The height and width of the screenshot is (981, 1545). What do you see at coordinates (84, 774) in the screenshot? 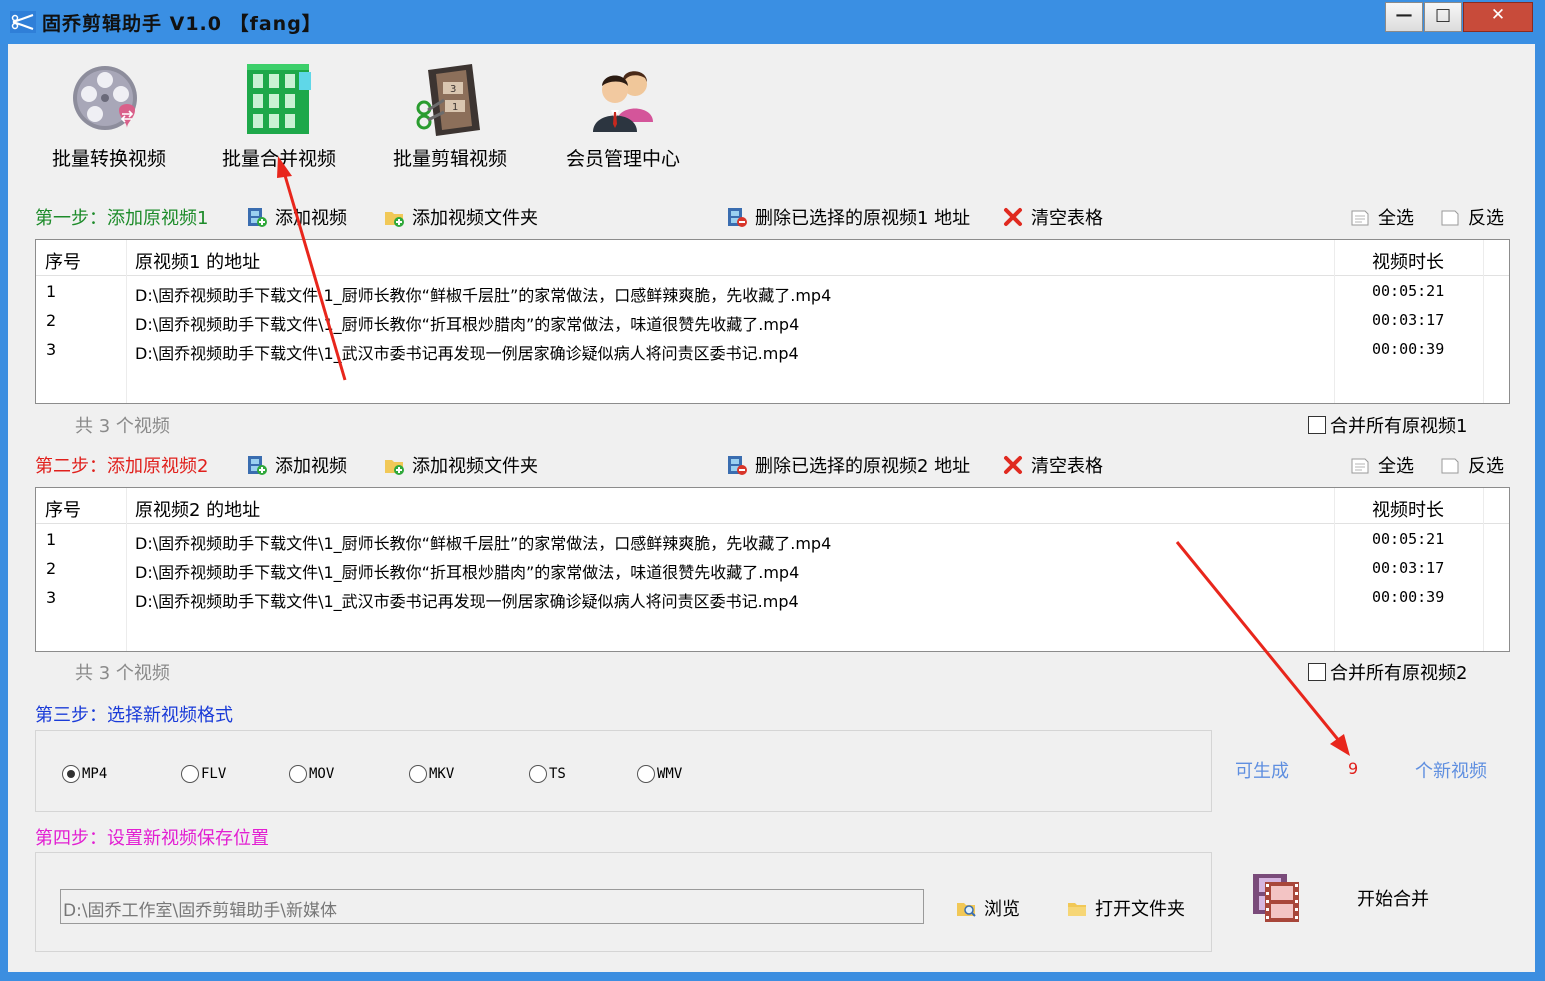
I see `format-radio-mp4: MP4` at bounding box center [84, 774].